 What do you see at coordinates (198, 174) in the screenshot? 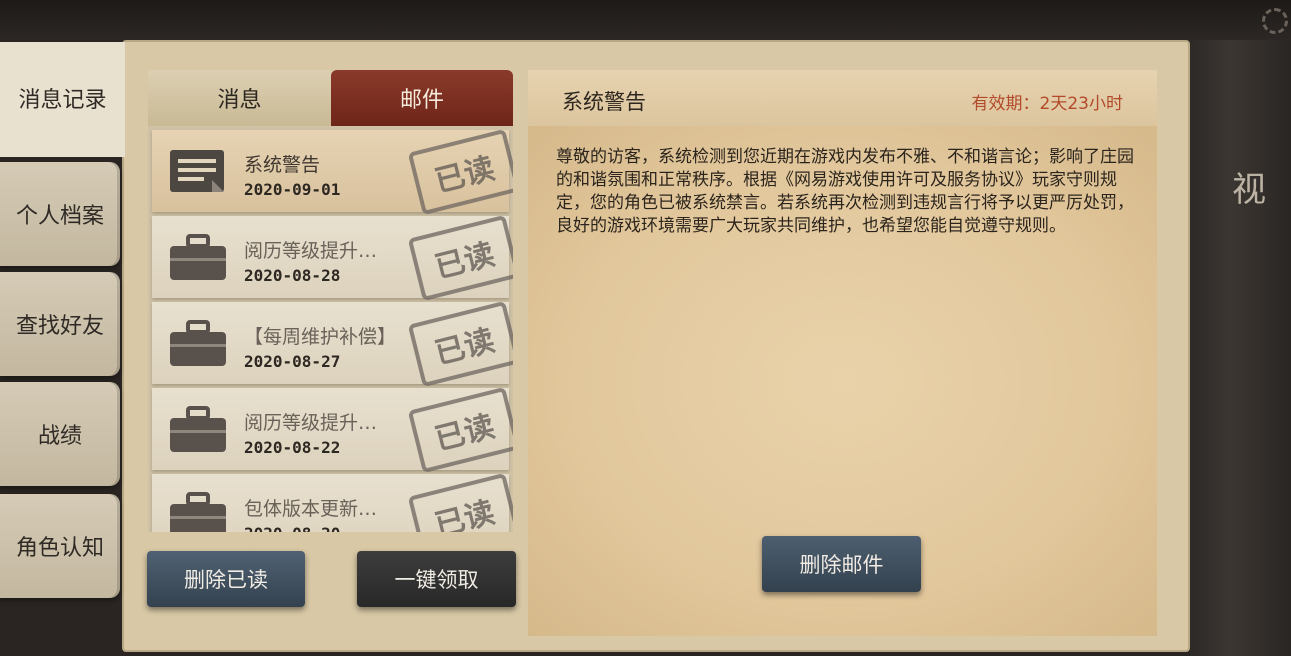
I see `document-icon` at bounding box center [198, 174].